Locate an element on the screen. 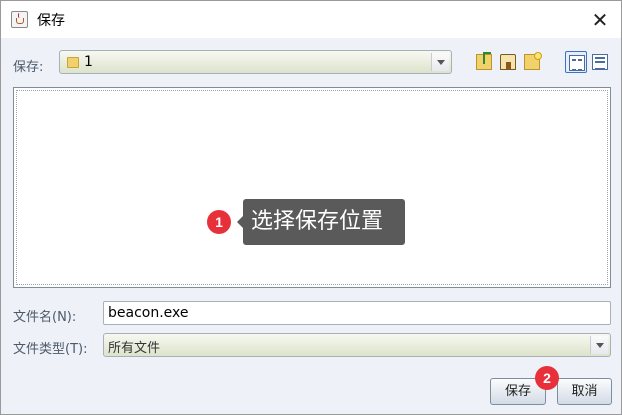 Image resolution: width=622 pixels, height=415 pixels. up-one-level-button is located at coordinates (484, 62).